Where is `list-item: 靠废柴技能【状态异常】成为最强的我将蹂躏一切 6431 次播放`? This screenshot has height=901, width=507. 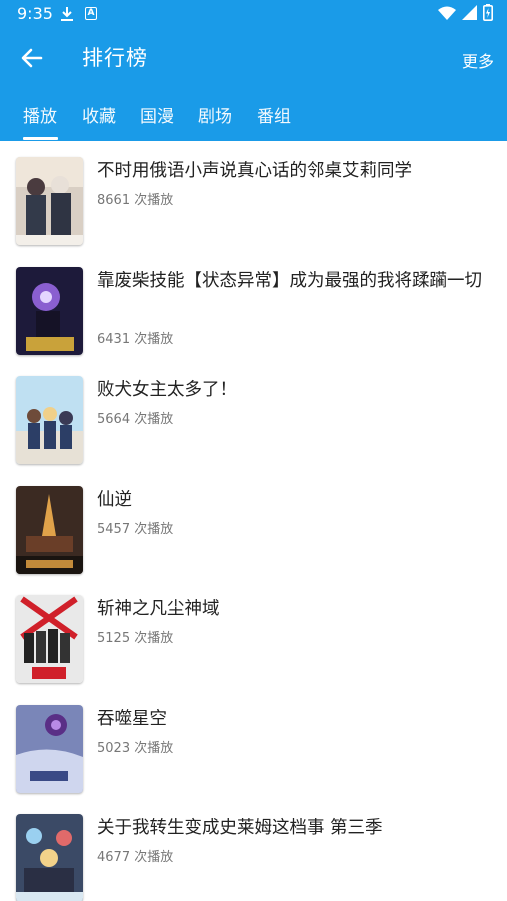
list-item: 靠废柴技能【状态异常】成为最强的我将蹂躏一切 6431 次播放 is located at coordinates (253, 306).